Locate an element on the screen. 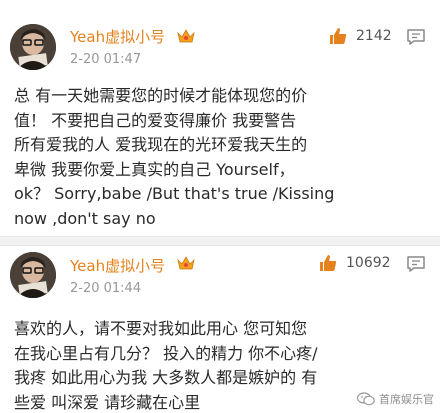  like-button: 2142 is located at coordinates (360, 36).